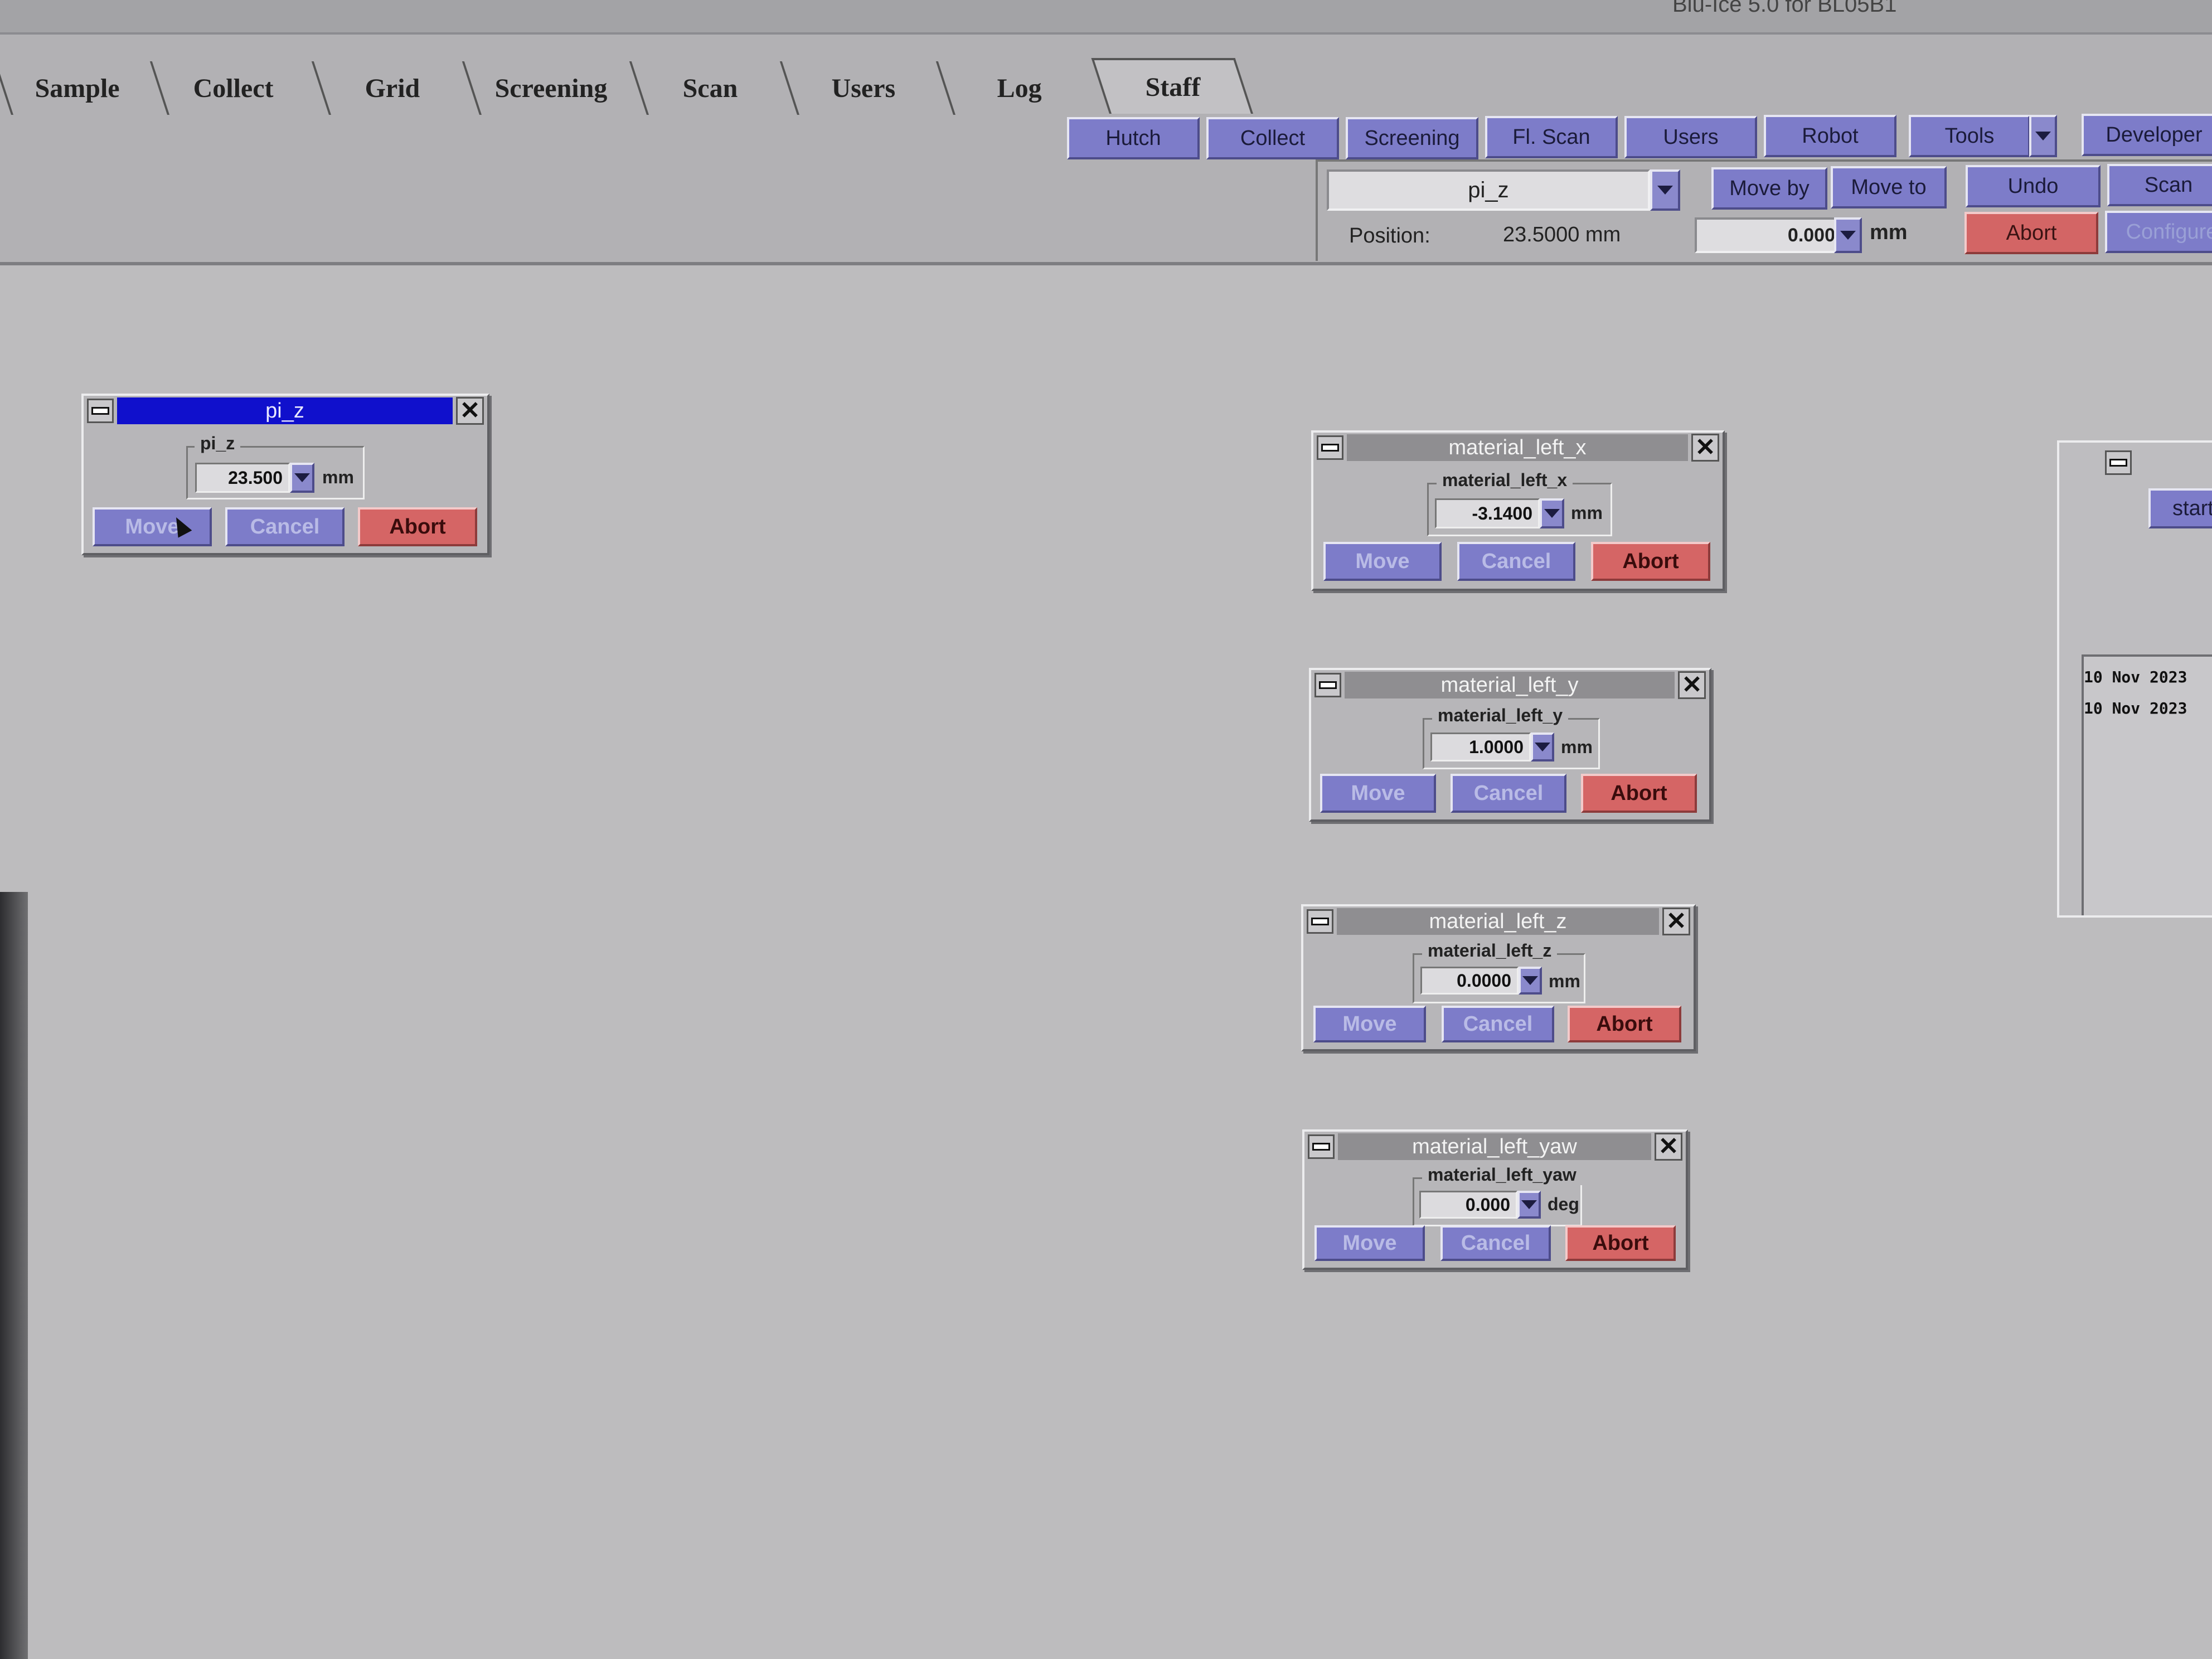 Image resolution: width=2212 pixels, height=1659 pixels. Describe the element at coordinates (1468, 1205) in the screenshot. I see `position-input: 0.000` at that location.